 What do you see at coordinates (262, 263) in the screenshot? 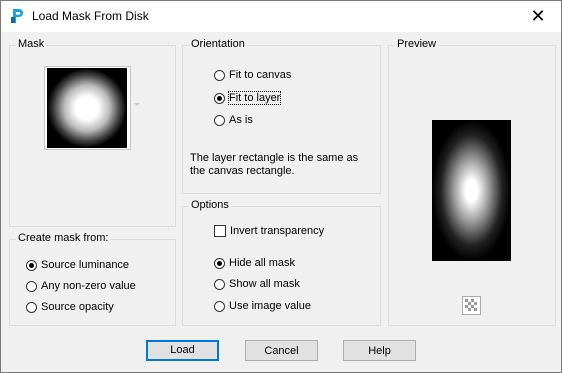
I see `hide-all-mask-label: Hide all mask` at bounding box center [262, 263].